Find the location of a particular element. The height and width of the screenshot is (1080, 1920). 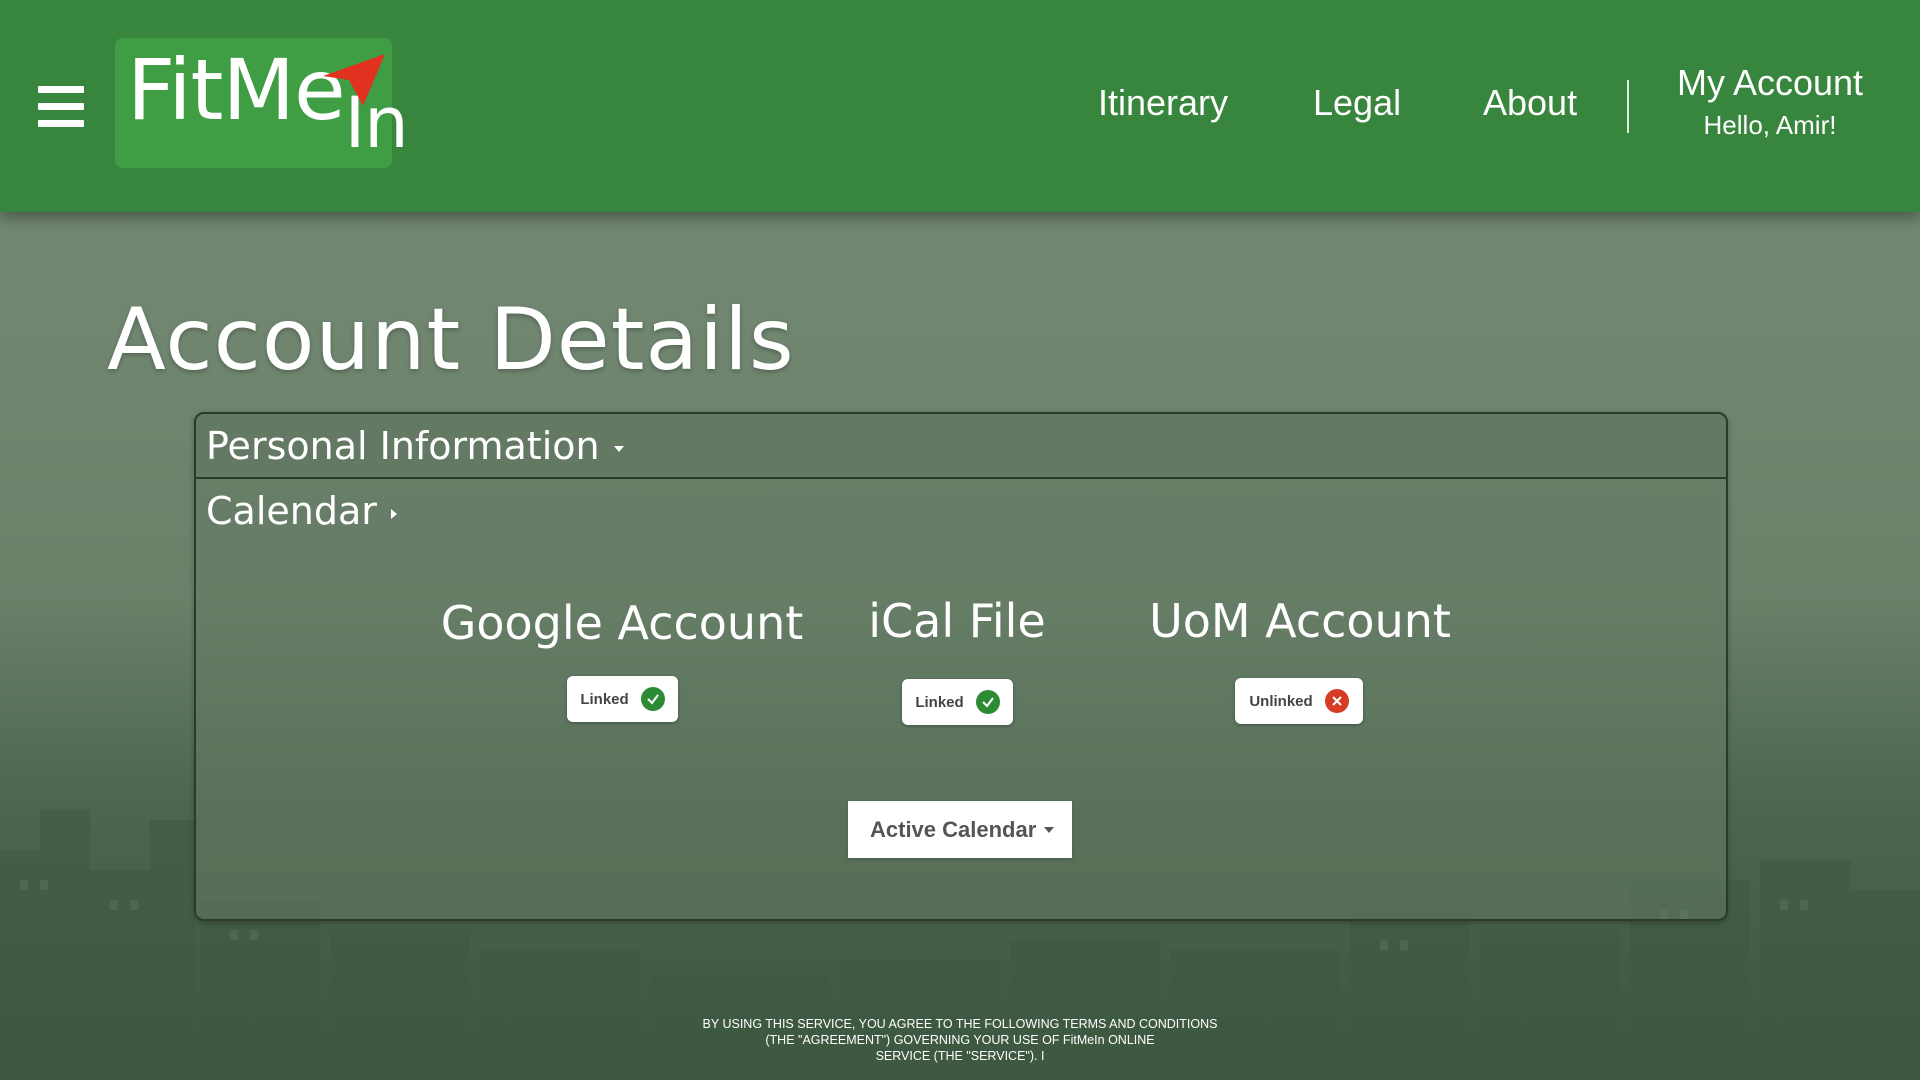

uom-account-column: UoM Account is located at coordinates (1300, 621).